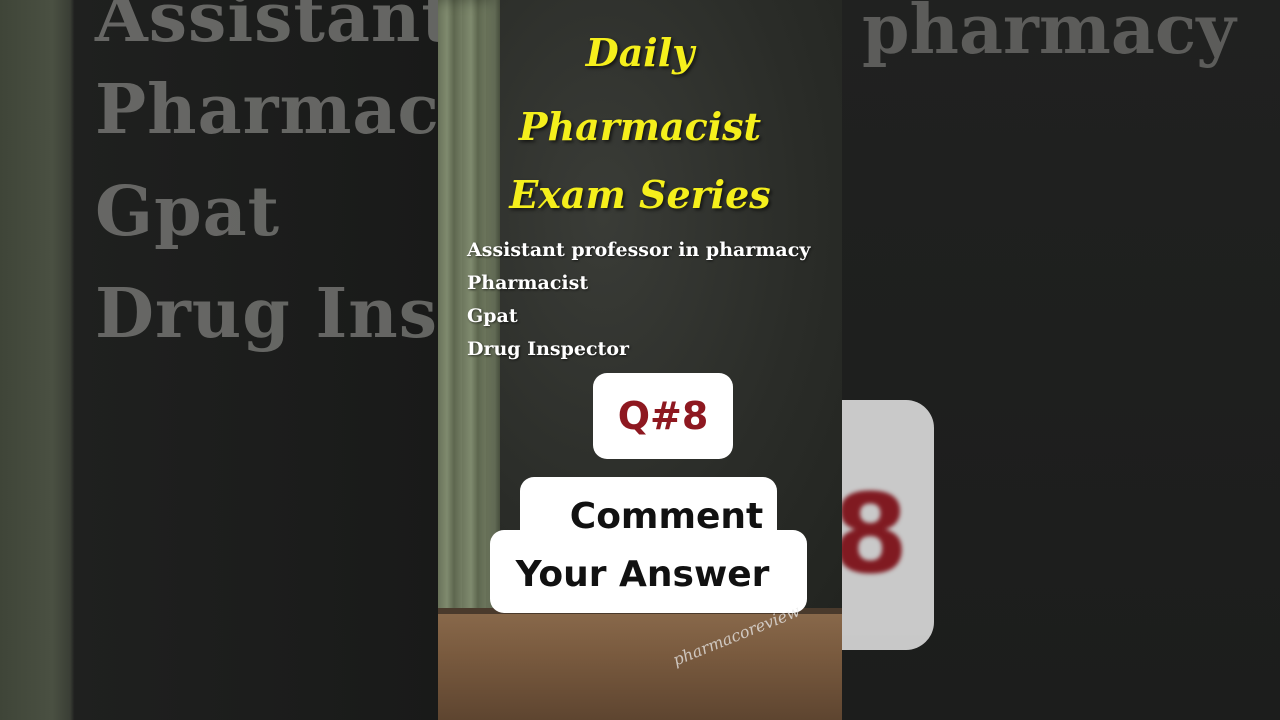 This screenshot has width=1280, height=720. Describe the element at coordinates (663, 416) in the screenshot. I see `question-number-badge: Q#8` at that location.